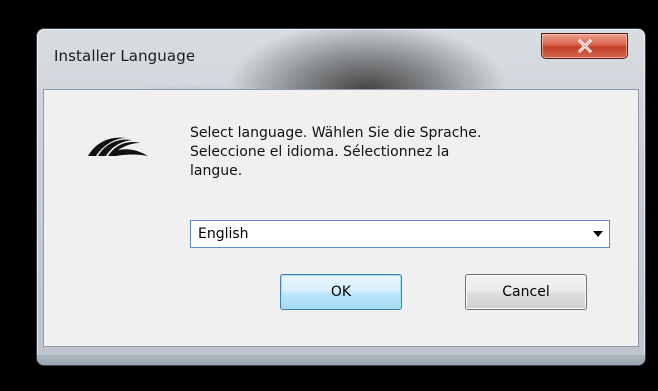 The width and height of the screenshot is (658, 391). I want to click on language-select: English, so click(400, 234).